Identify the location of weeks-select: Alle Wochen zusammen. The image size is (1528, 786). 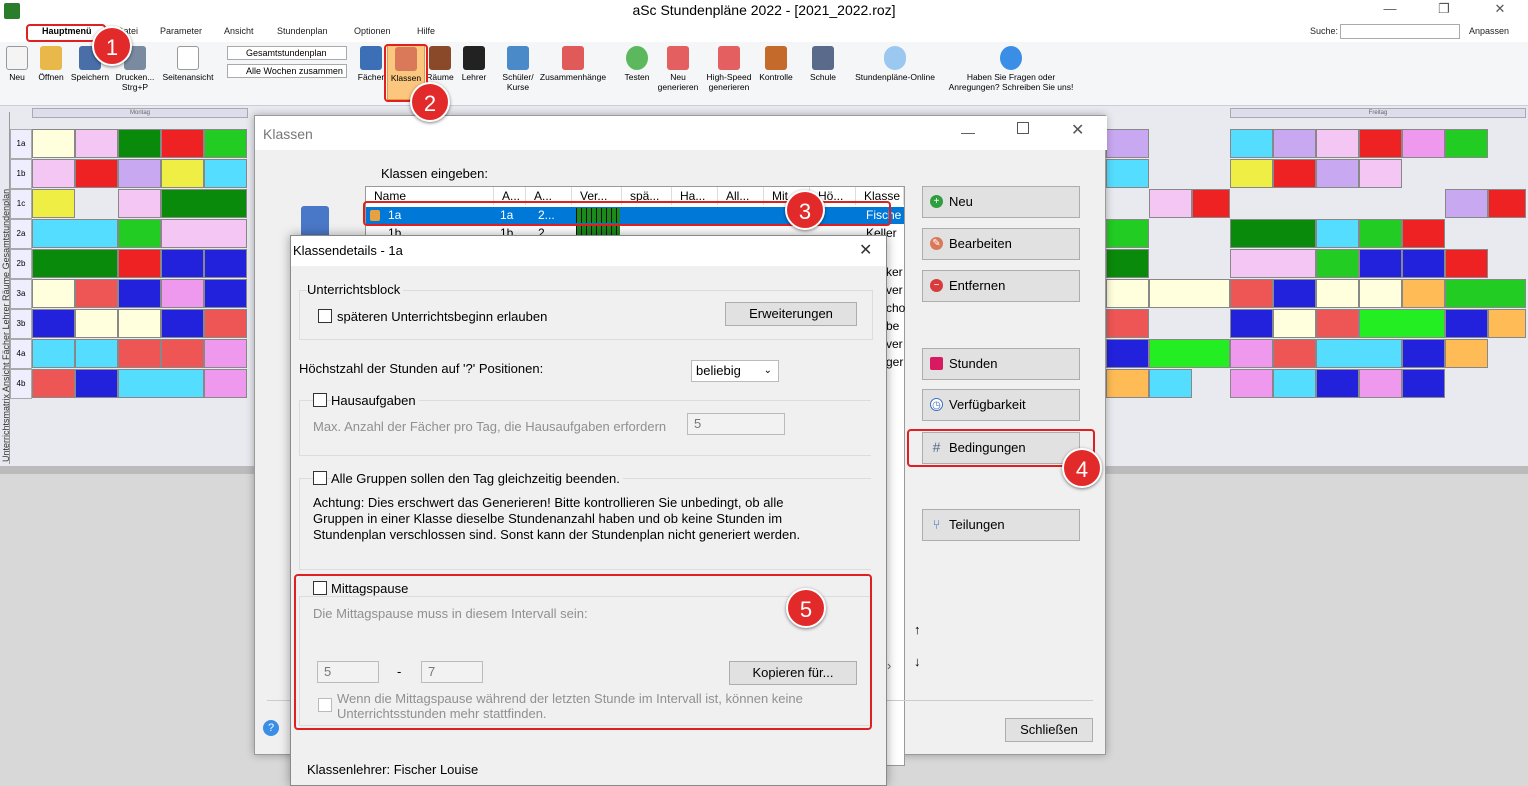
(287, 71).